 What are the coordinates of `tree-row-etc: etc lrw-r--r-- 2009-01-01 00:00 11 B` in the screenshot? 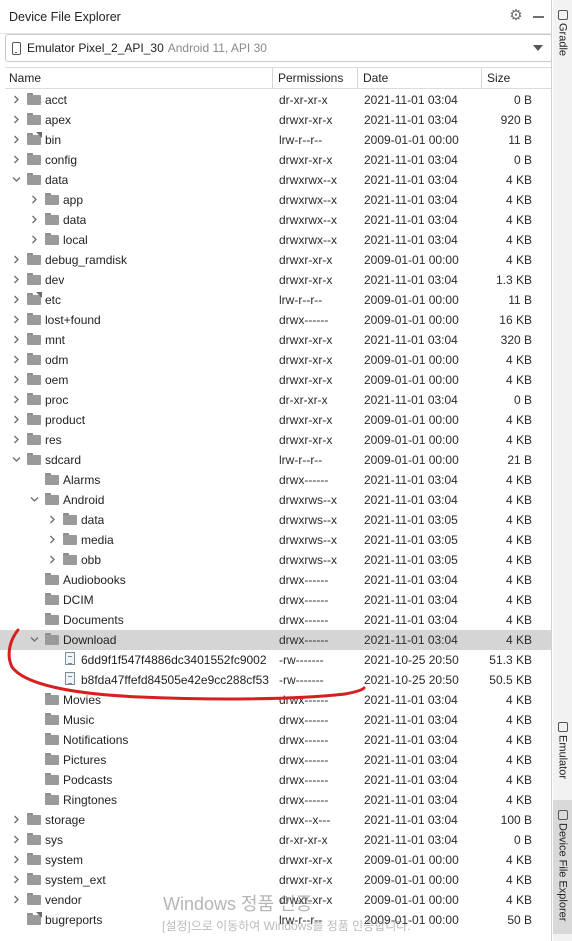 It's located at (275, 300).